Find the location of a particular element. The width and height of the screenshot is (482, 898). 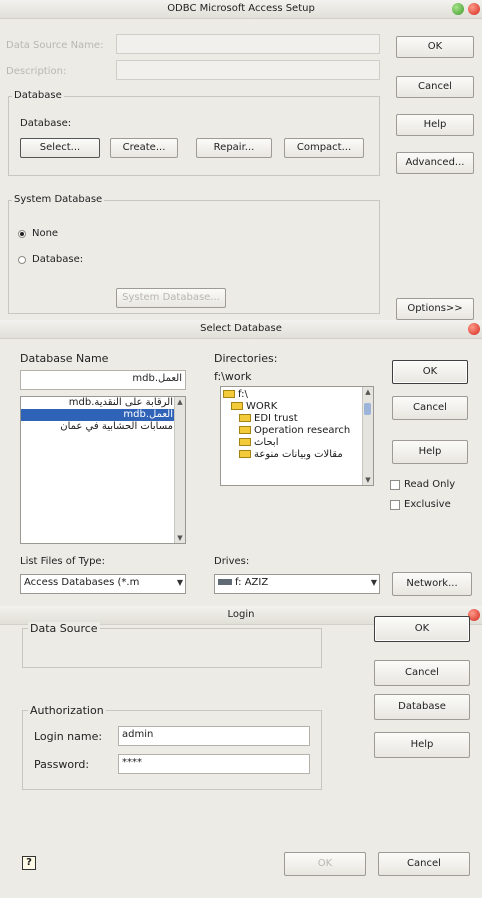

dir-list-scrollbar: ▲ ▼ is located at coordinates (367, 436).